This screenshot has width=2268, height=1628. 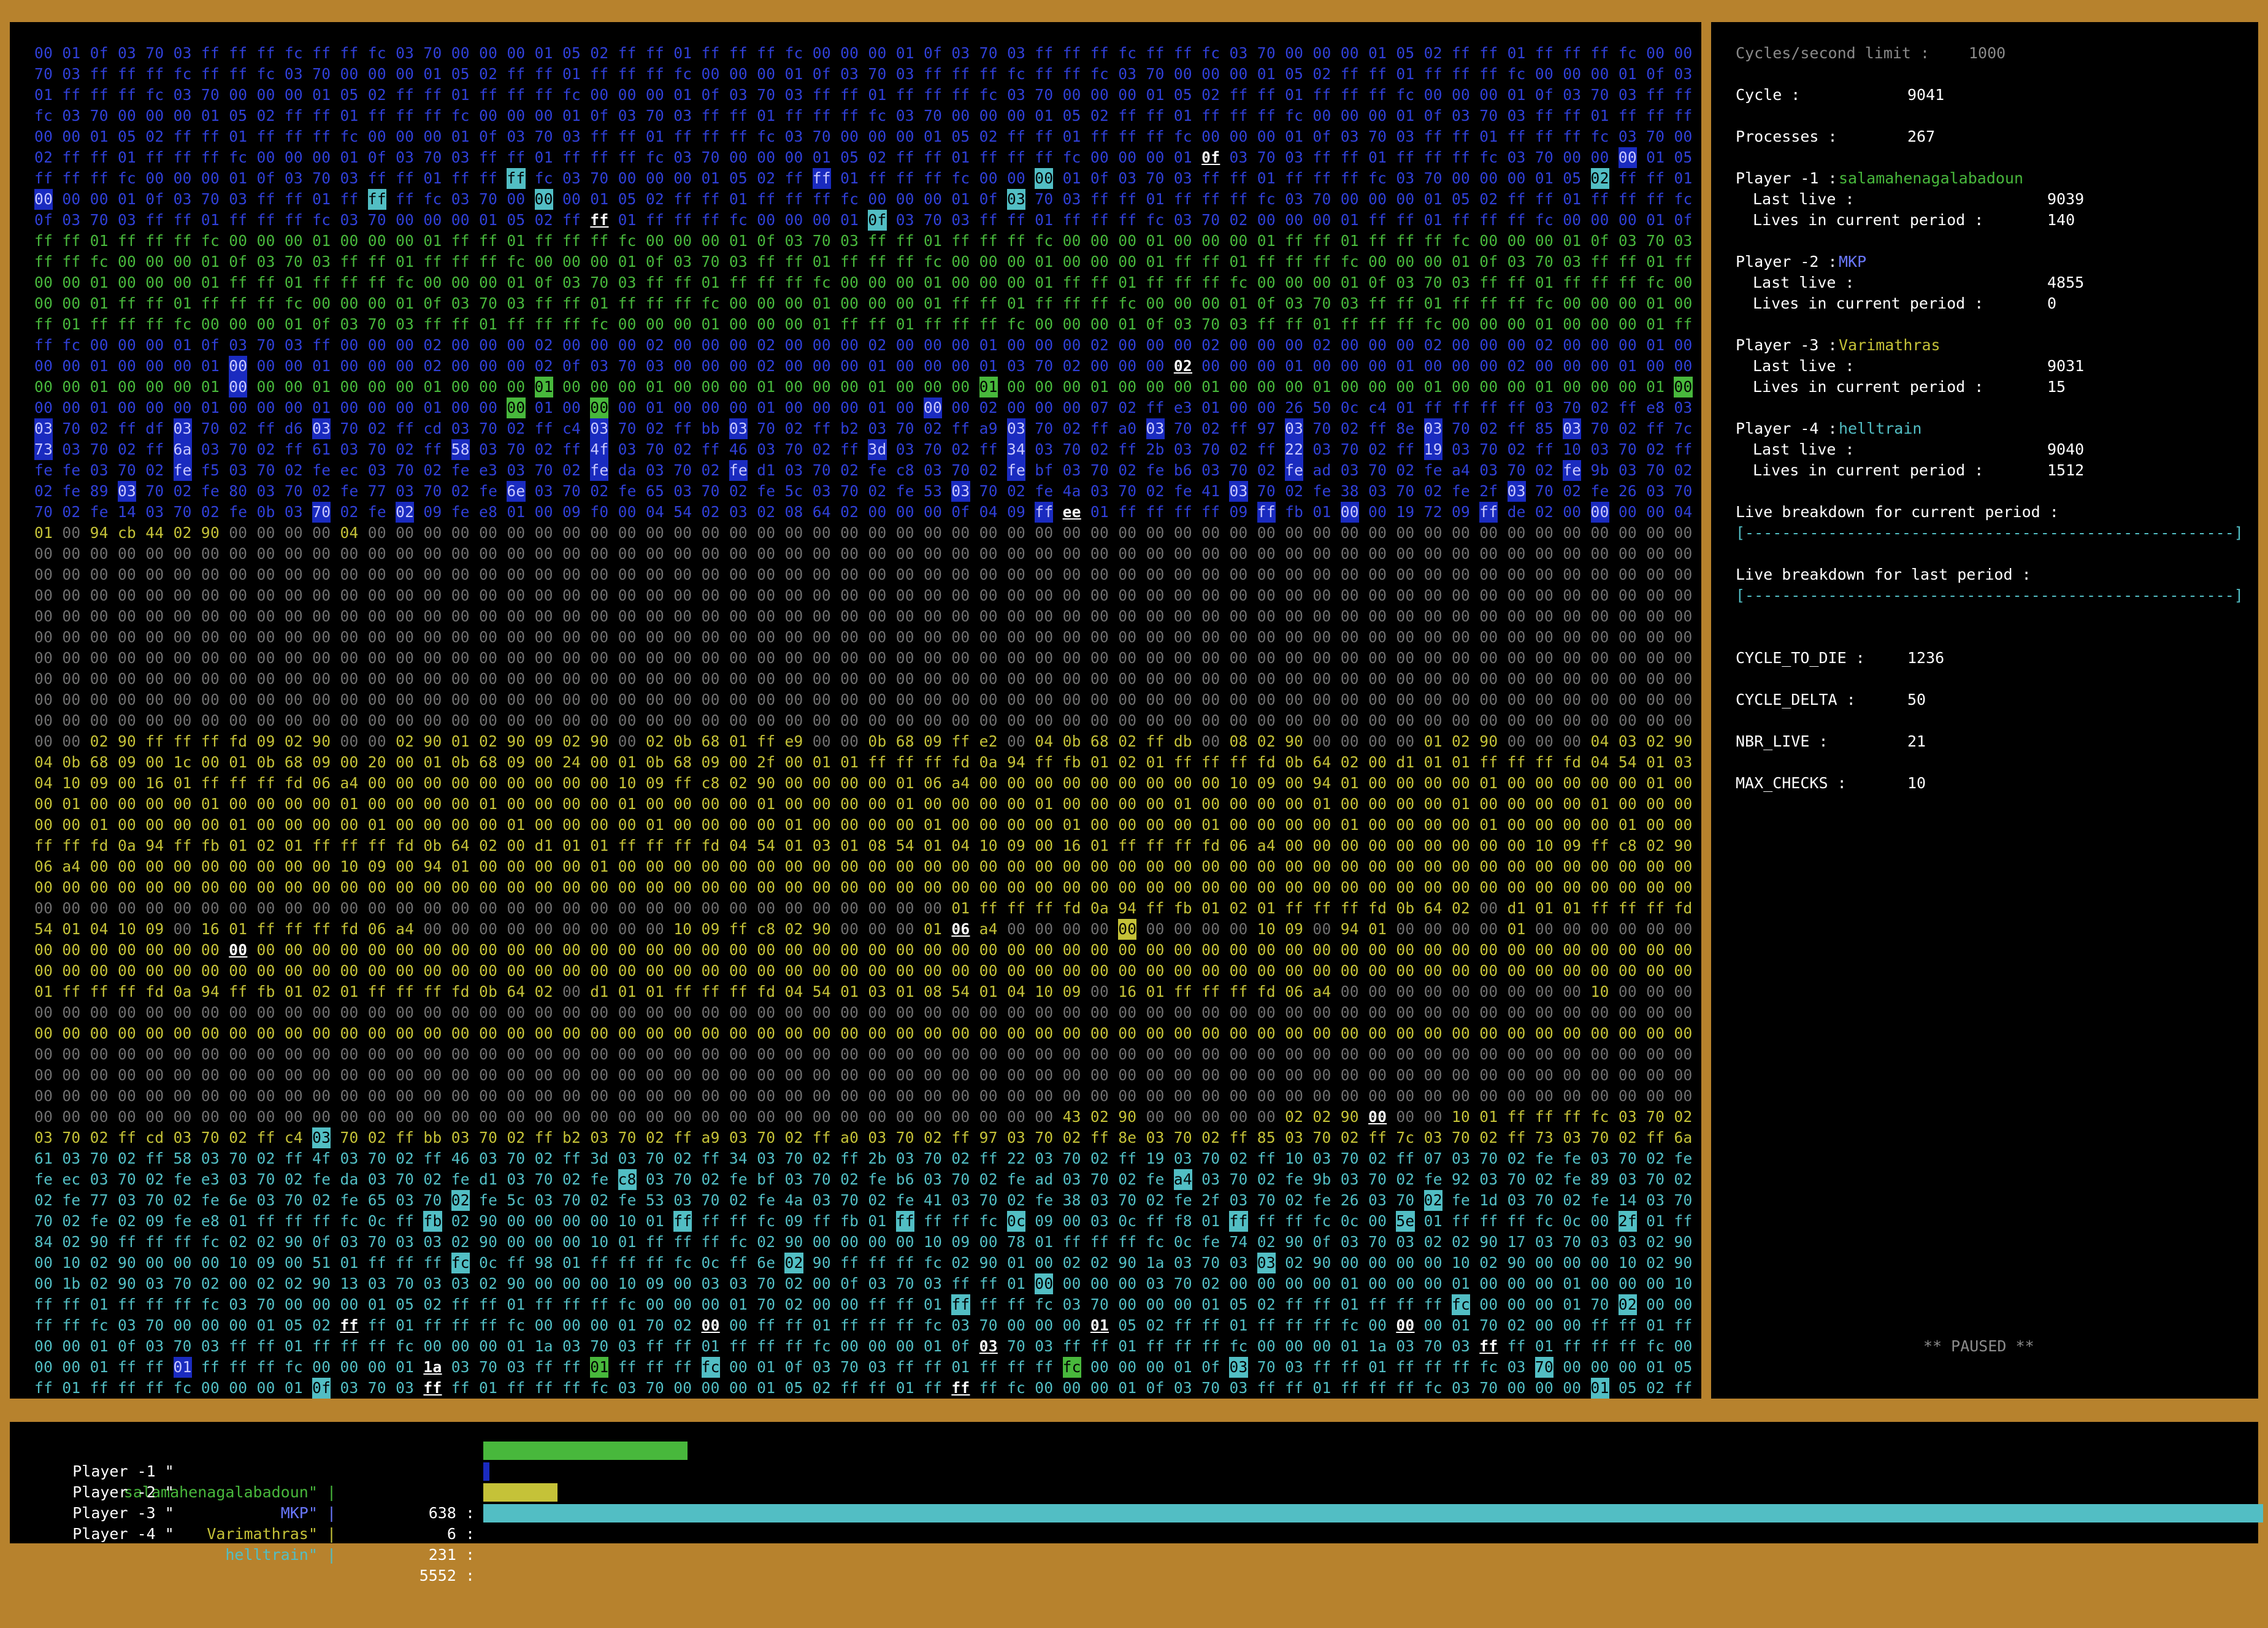 I want to click on memory-byte: a4, so click(x=988, y=929).